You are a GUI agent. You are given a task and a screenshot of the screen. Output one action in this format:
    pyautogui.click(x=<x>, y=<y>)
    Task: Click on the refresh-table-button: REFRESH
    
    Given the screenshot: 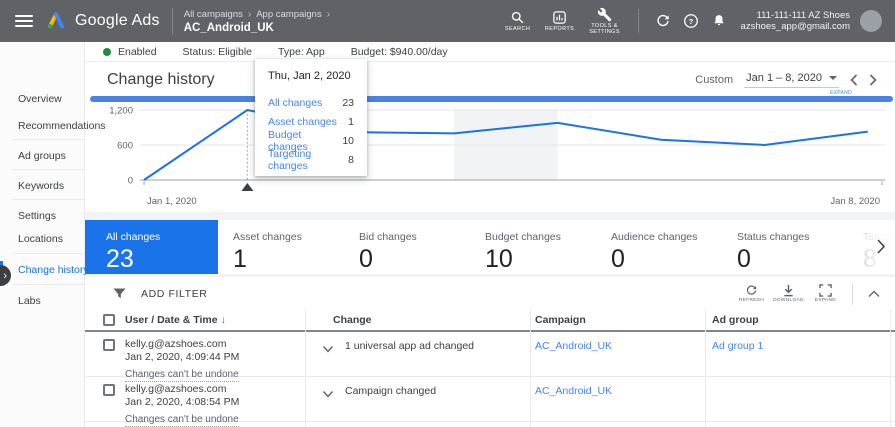 What is the action you would take?
    pyautogui.click(x=751, y=293)
    